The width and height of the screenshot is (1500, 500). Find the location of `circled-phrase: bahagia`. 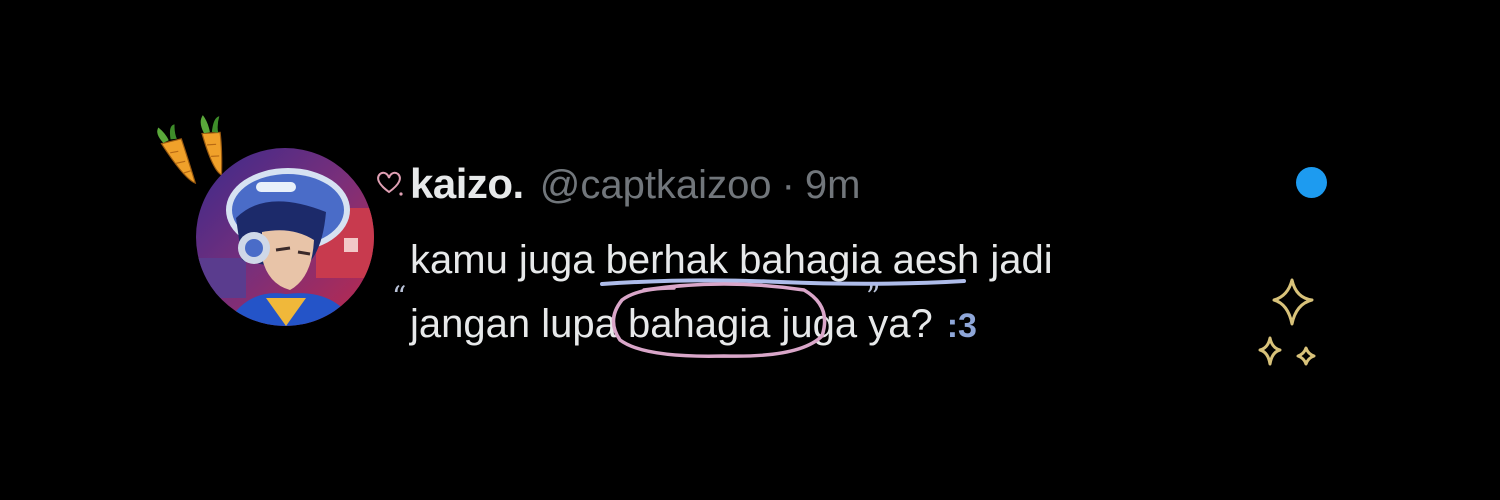

circled-phrase: bahagia is located at coordinates (719, 320).